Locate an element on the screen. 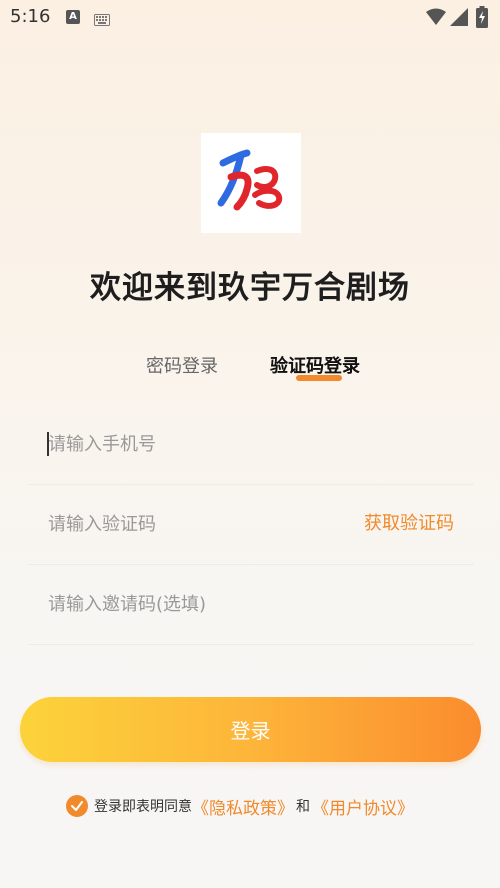 This screenshot has width=500, height=888. status-bar: 5:16 A is located at coordinates (250, 18).